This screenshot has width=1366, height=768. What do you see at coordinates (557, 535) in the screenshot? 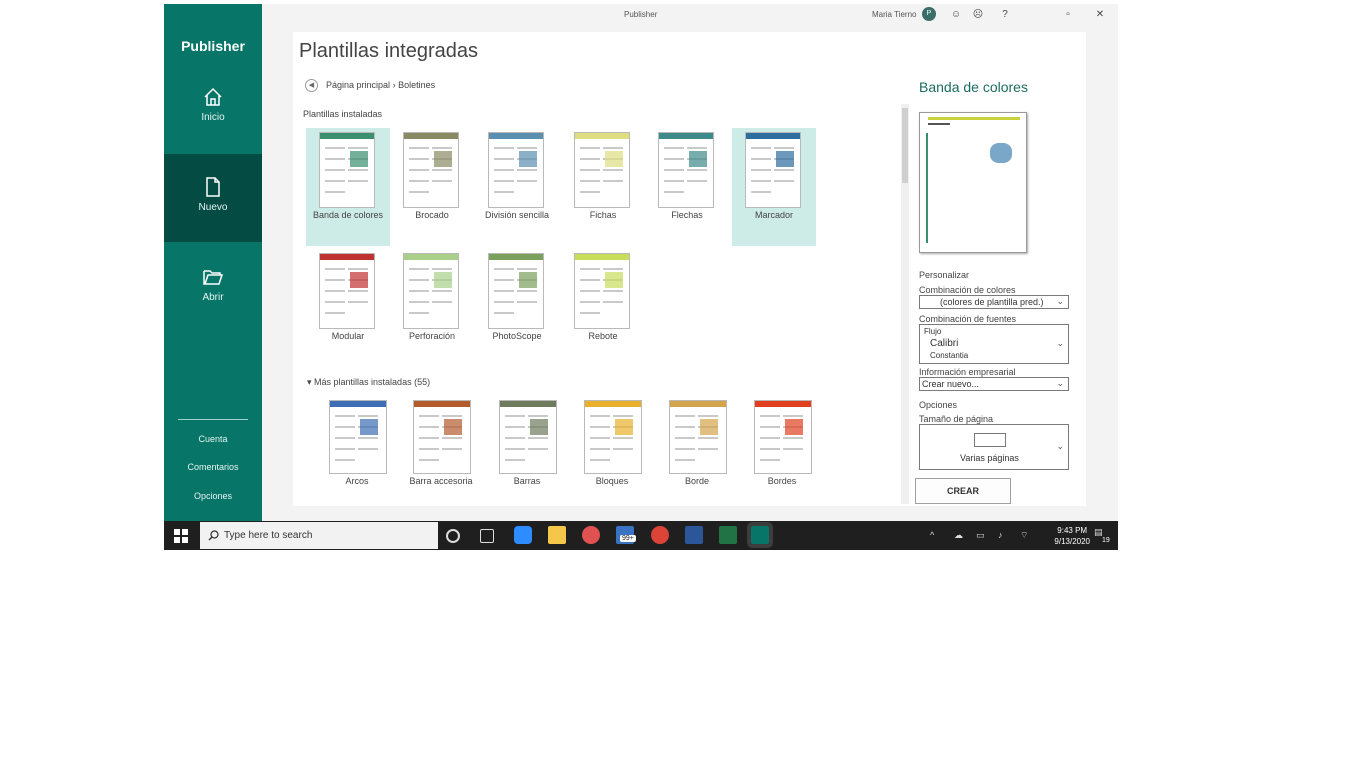
I see `file-explorer-icon` at bounding box center [557, 535].